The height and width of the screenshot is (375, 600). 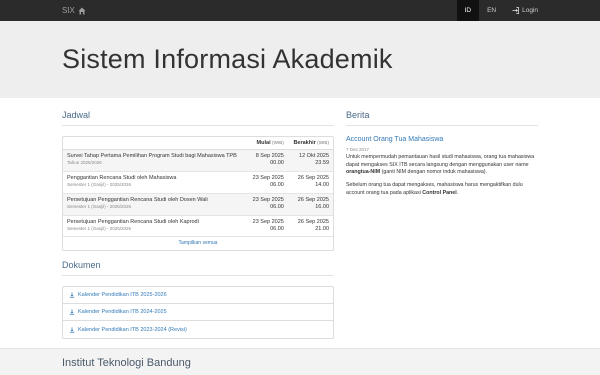 What do you see at coordinates (227, 59) in the screenshot?
I see `page-title: Sistem Informasi Akademik` at bounding box center [227, 59].